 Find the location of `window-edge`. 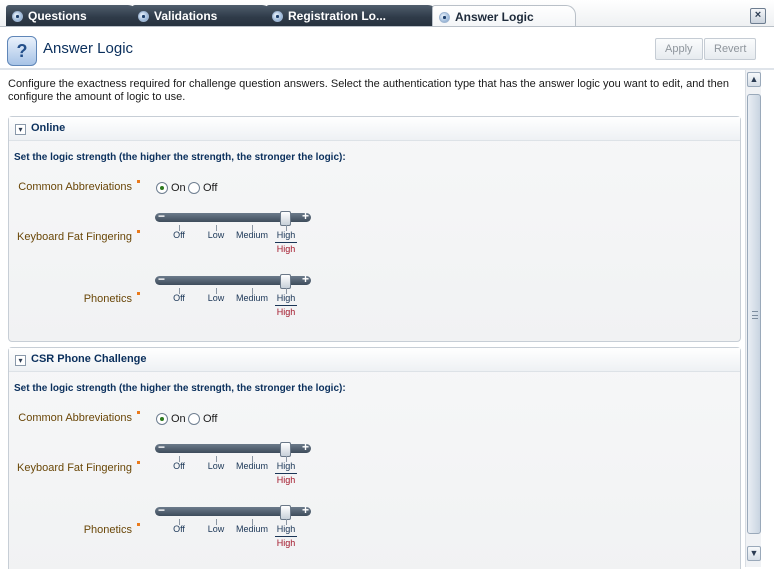

window-edge is located at coordinates (767, 319).